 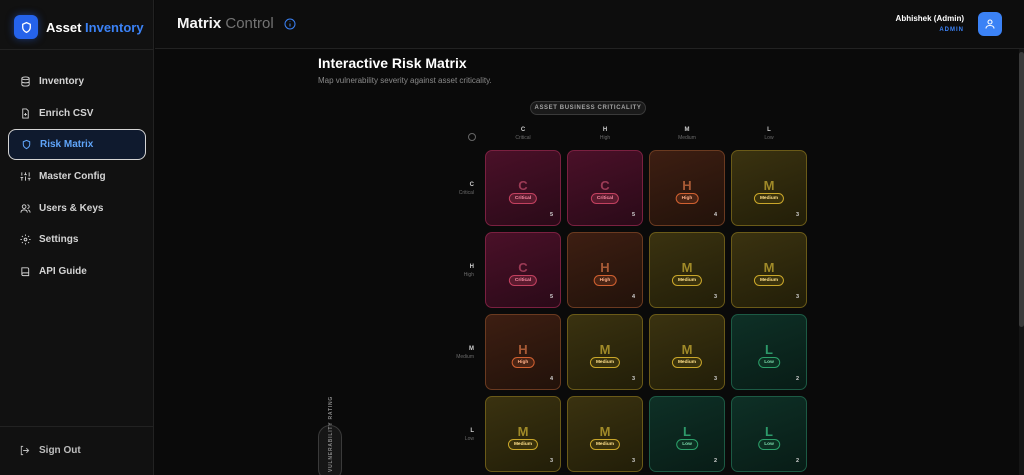 I want to click on sidebar-item-label: Settings, so click(x=59, y=240).